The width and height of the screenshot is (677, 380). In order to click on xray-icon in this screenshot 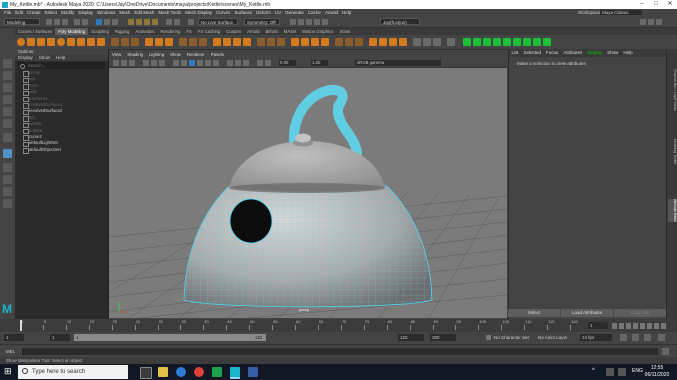, I will do `click(268, 62)`.